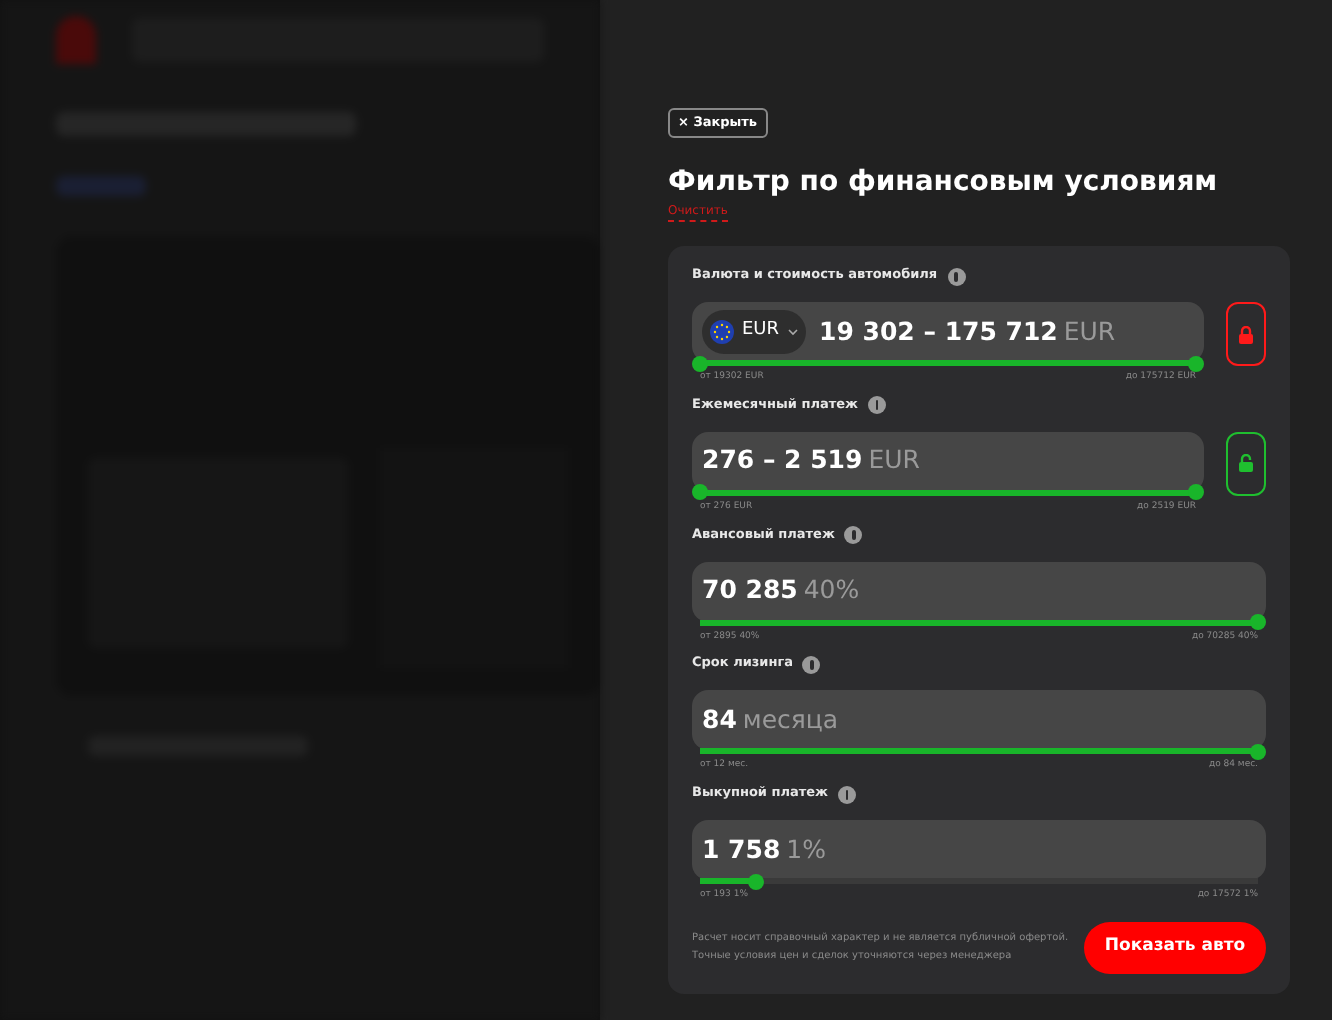 Image resolution: width=1332 pixels, height=1020 pixels. I want to click on value-field: 276 – 2 519 EUR, so click(948, 461).